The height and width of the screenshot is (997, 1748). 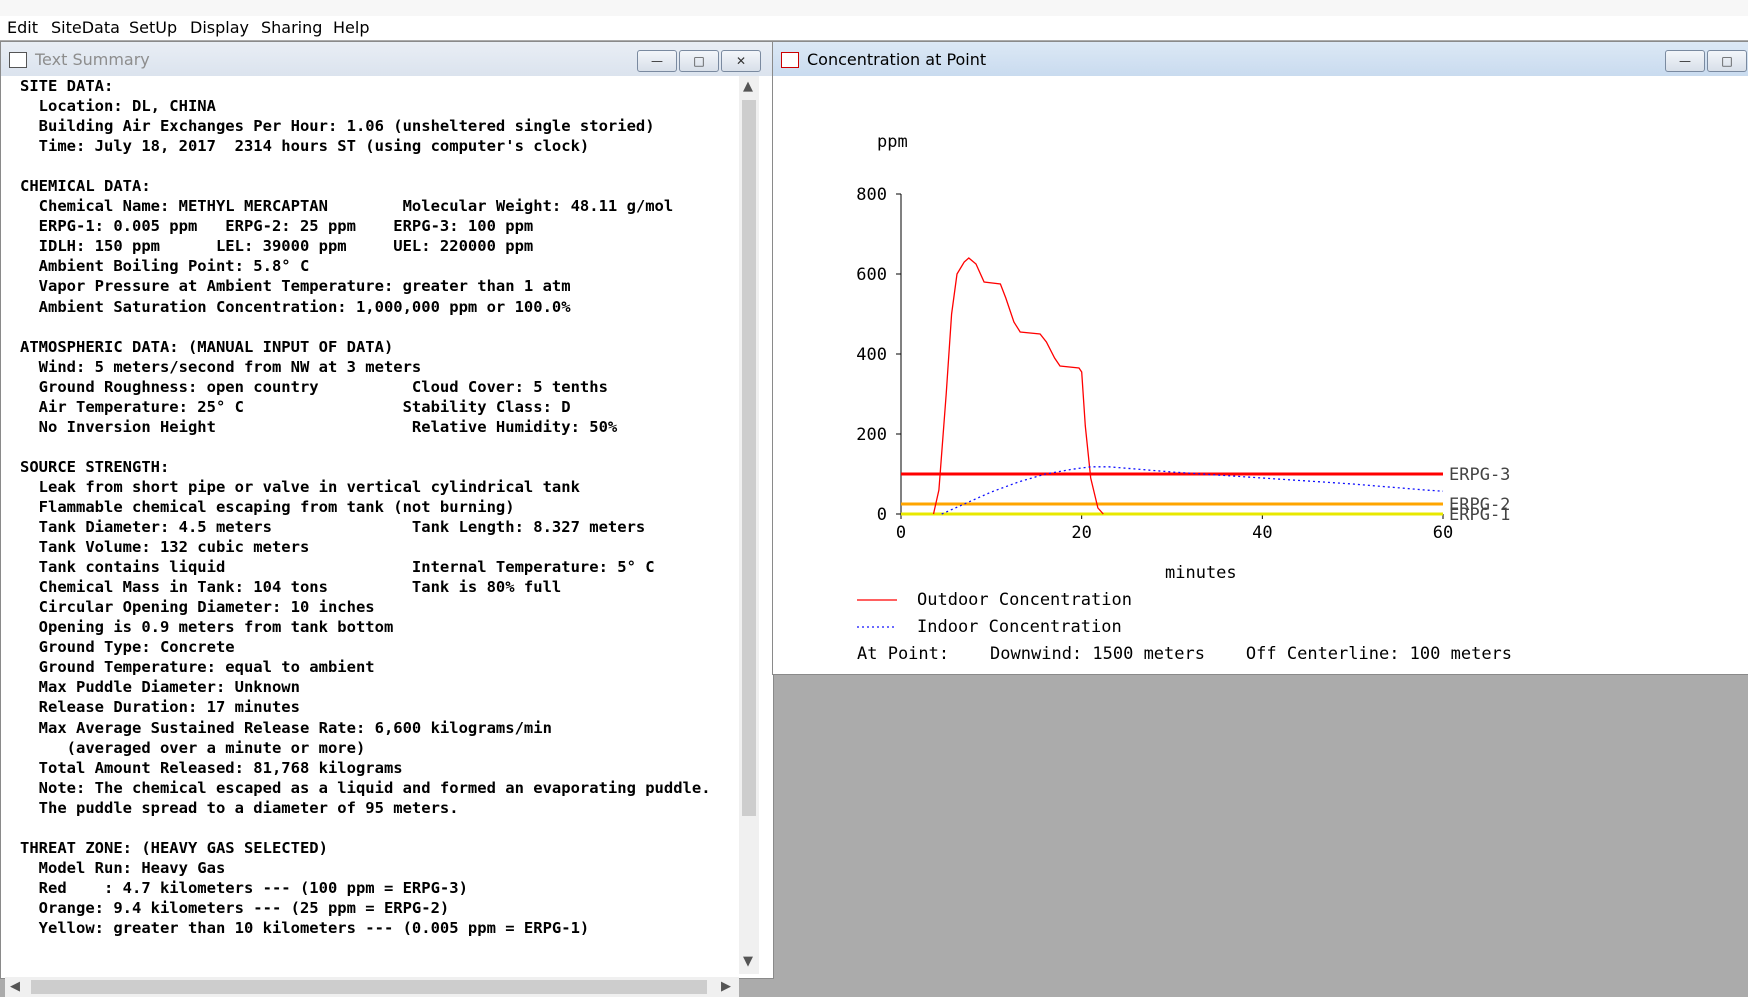 What do you see at coordinates (871, 195) in the screenshot?
I see `y-tick-label: 800` at bounding box center [871, 195].